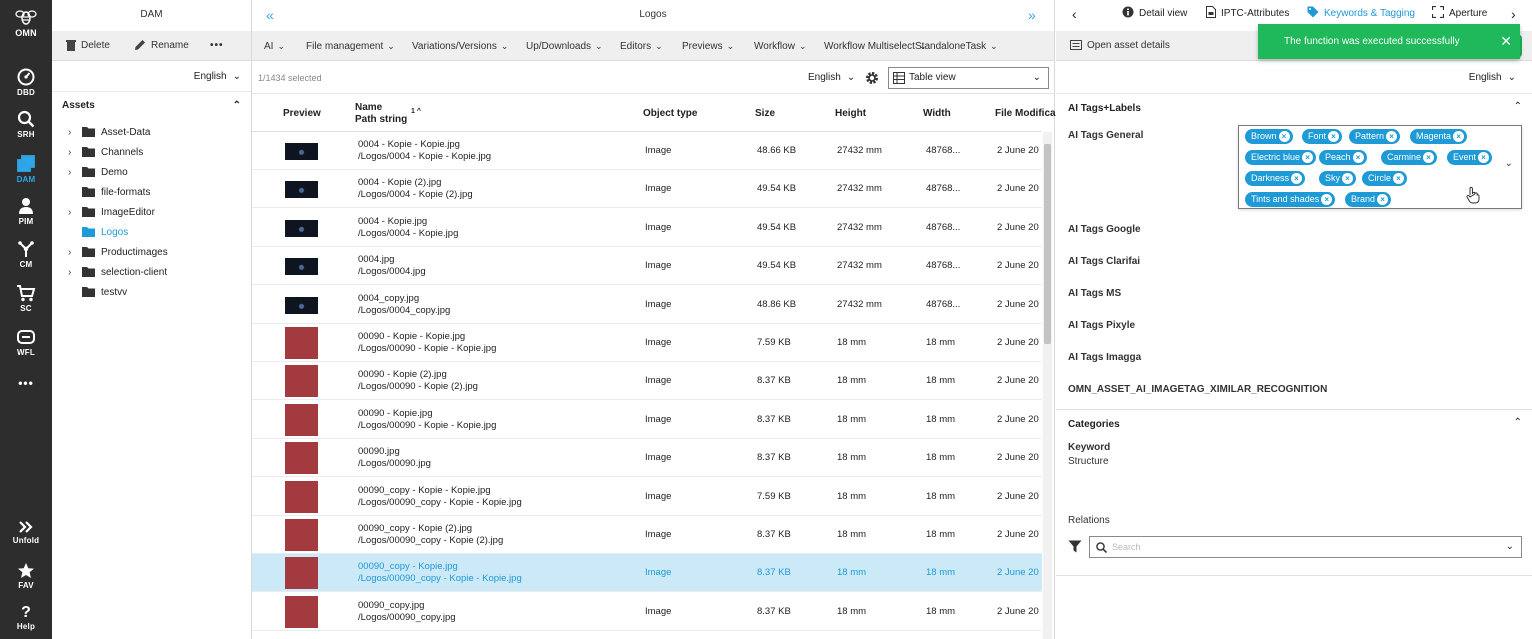  What do you see at coordinates (875, 46) in the screenshot?
I see `menu-item: Workflow Multiselect ⌄` at bounding box center [875, 46].